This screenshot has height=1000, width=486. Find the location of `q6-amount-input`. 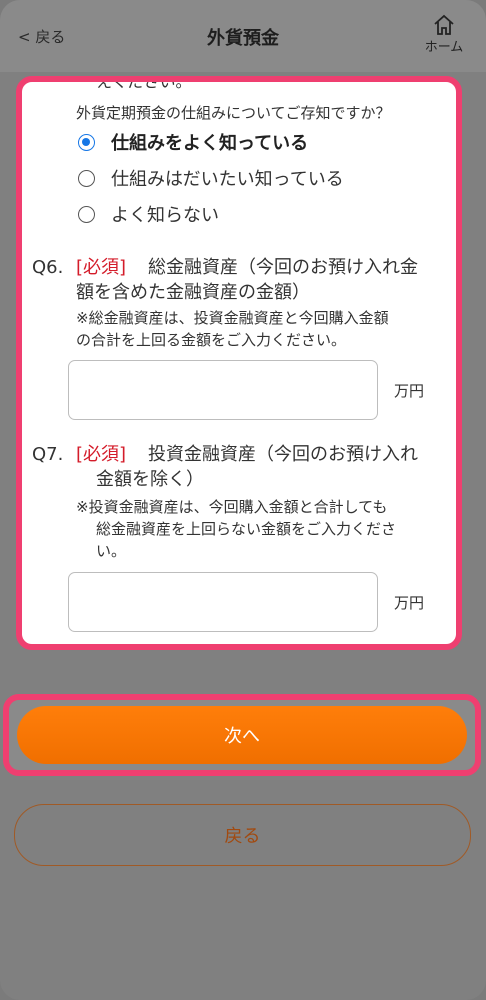

q6-amount-input is located at coordinates (223, 390).